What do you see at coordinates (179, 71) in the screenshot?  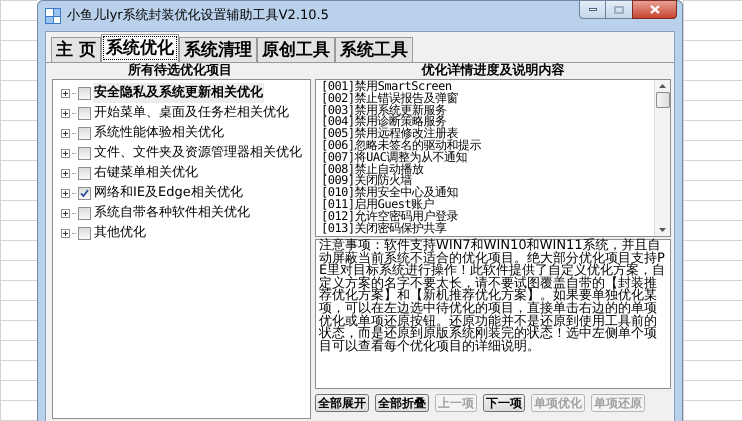 I see `group-title: 所有待选优化项目` at bounding box center [179, 71].